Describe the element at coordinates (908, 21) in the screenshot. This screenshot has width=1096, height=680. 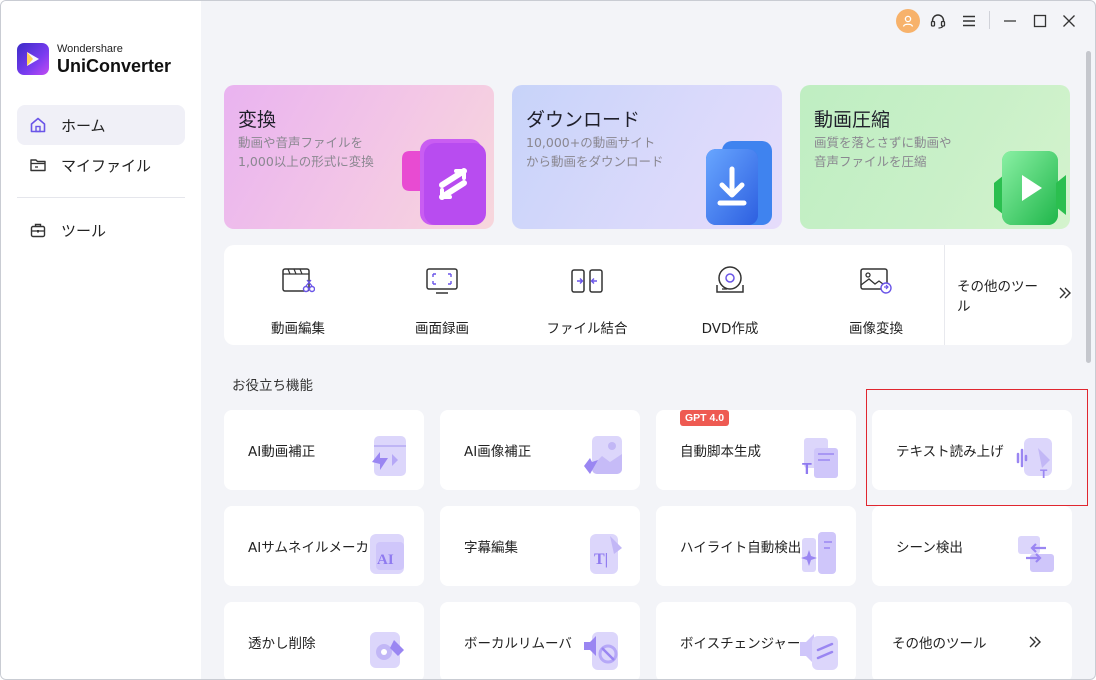
I see `account-avatar-icon` at that location.